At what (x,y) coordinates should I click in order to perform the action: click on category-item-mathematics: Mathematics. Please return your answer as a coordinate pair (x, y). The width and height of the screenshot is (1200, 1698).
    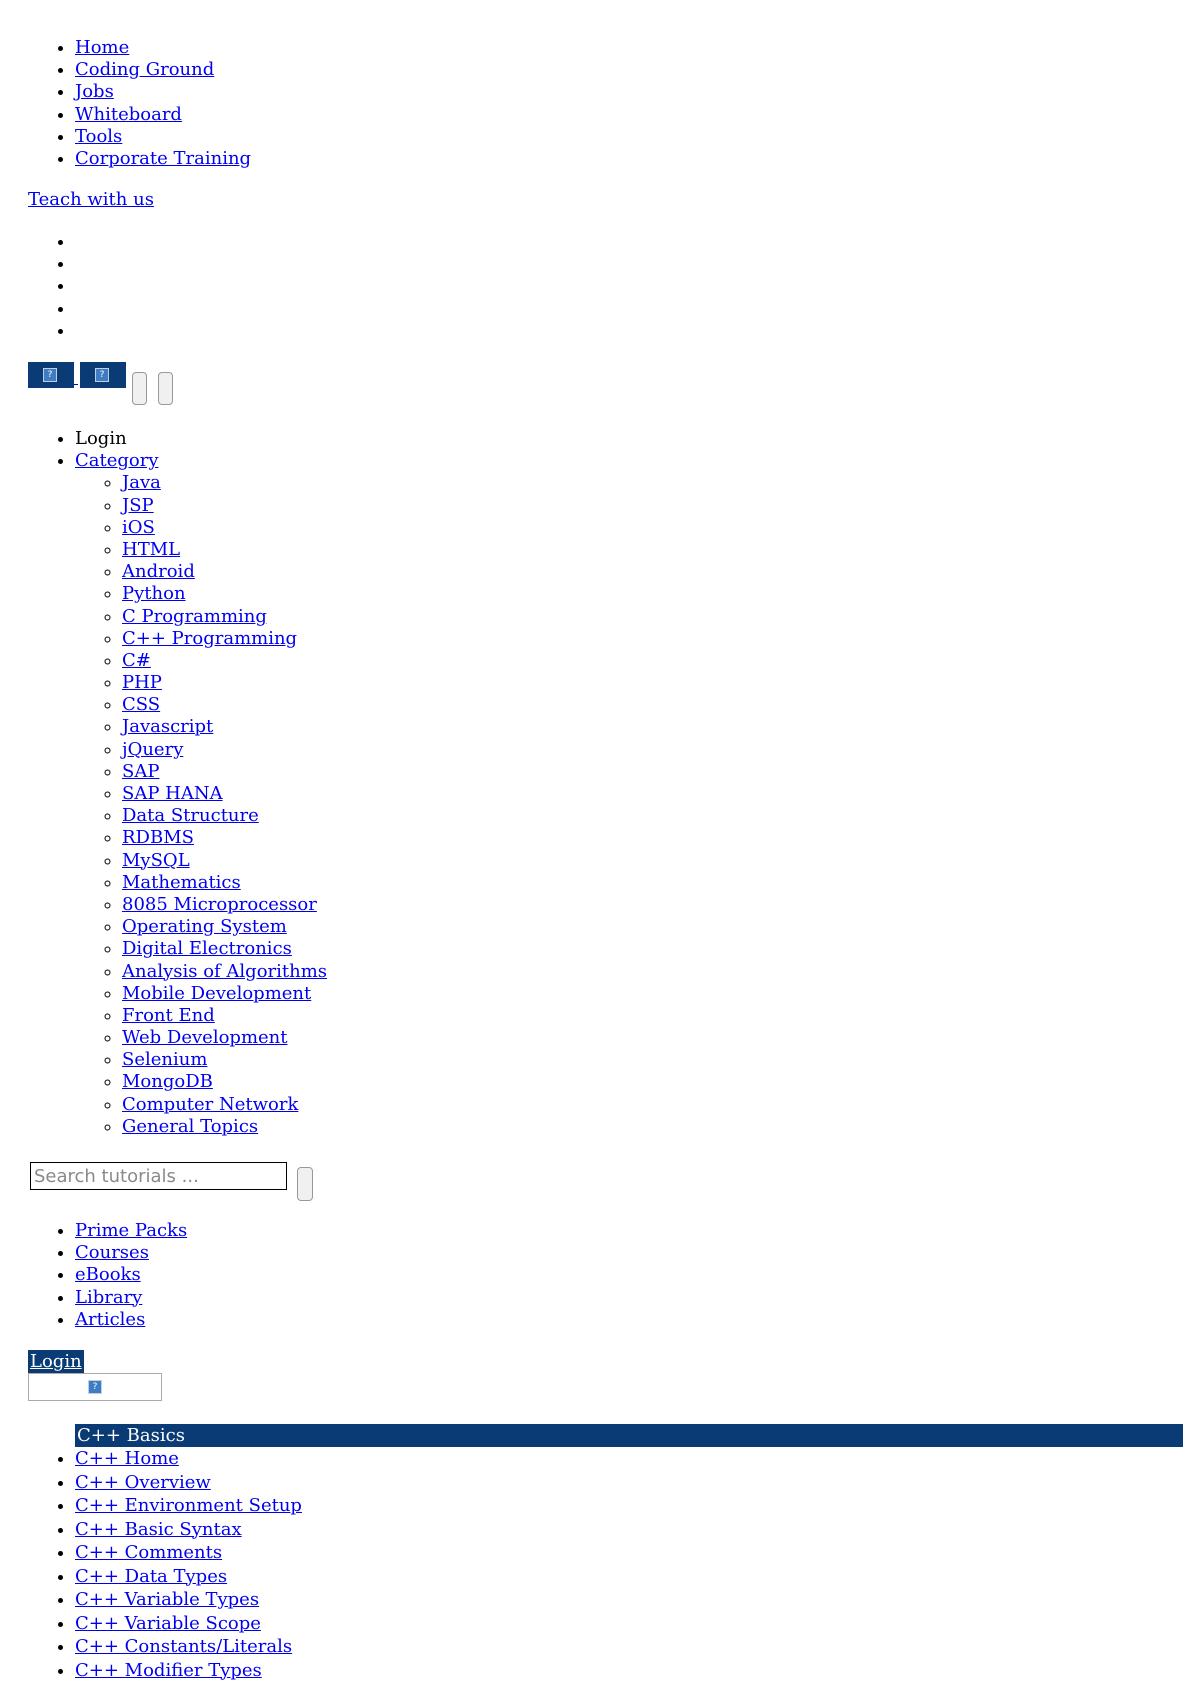
    Looking at the image, I should click on (224, 883).